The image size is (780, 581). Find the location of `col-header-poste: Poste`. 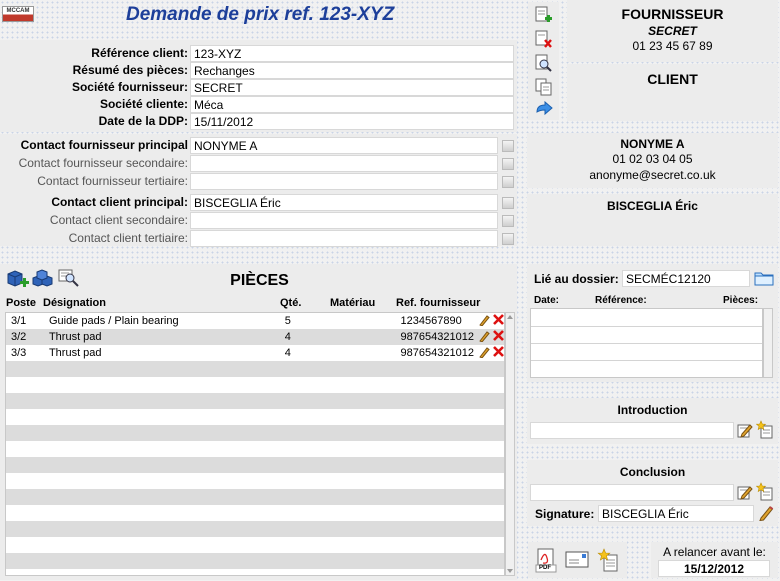

col-header-poste: Poste is located at coordinates (21, 303).